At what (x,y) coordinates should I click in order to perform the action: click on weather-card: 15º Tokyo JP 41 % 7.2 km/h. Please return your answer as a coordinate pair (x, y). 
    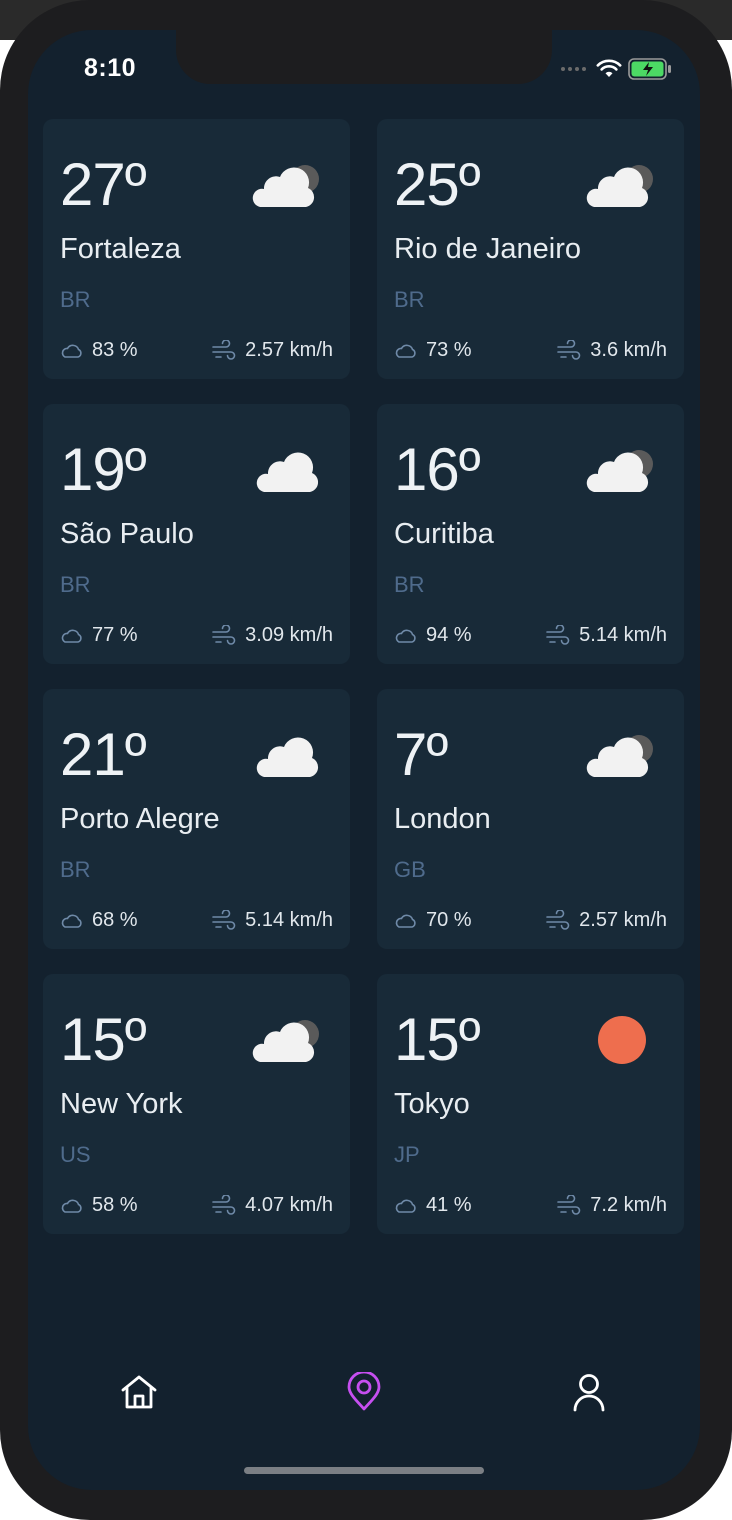
    Looking at the image, I should click on (530, 1104).